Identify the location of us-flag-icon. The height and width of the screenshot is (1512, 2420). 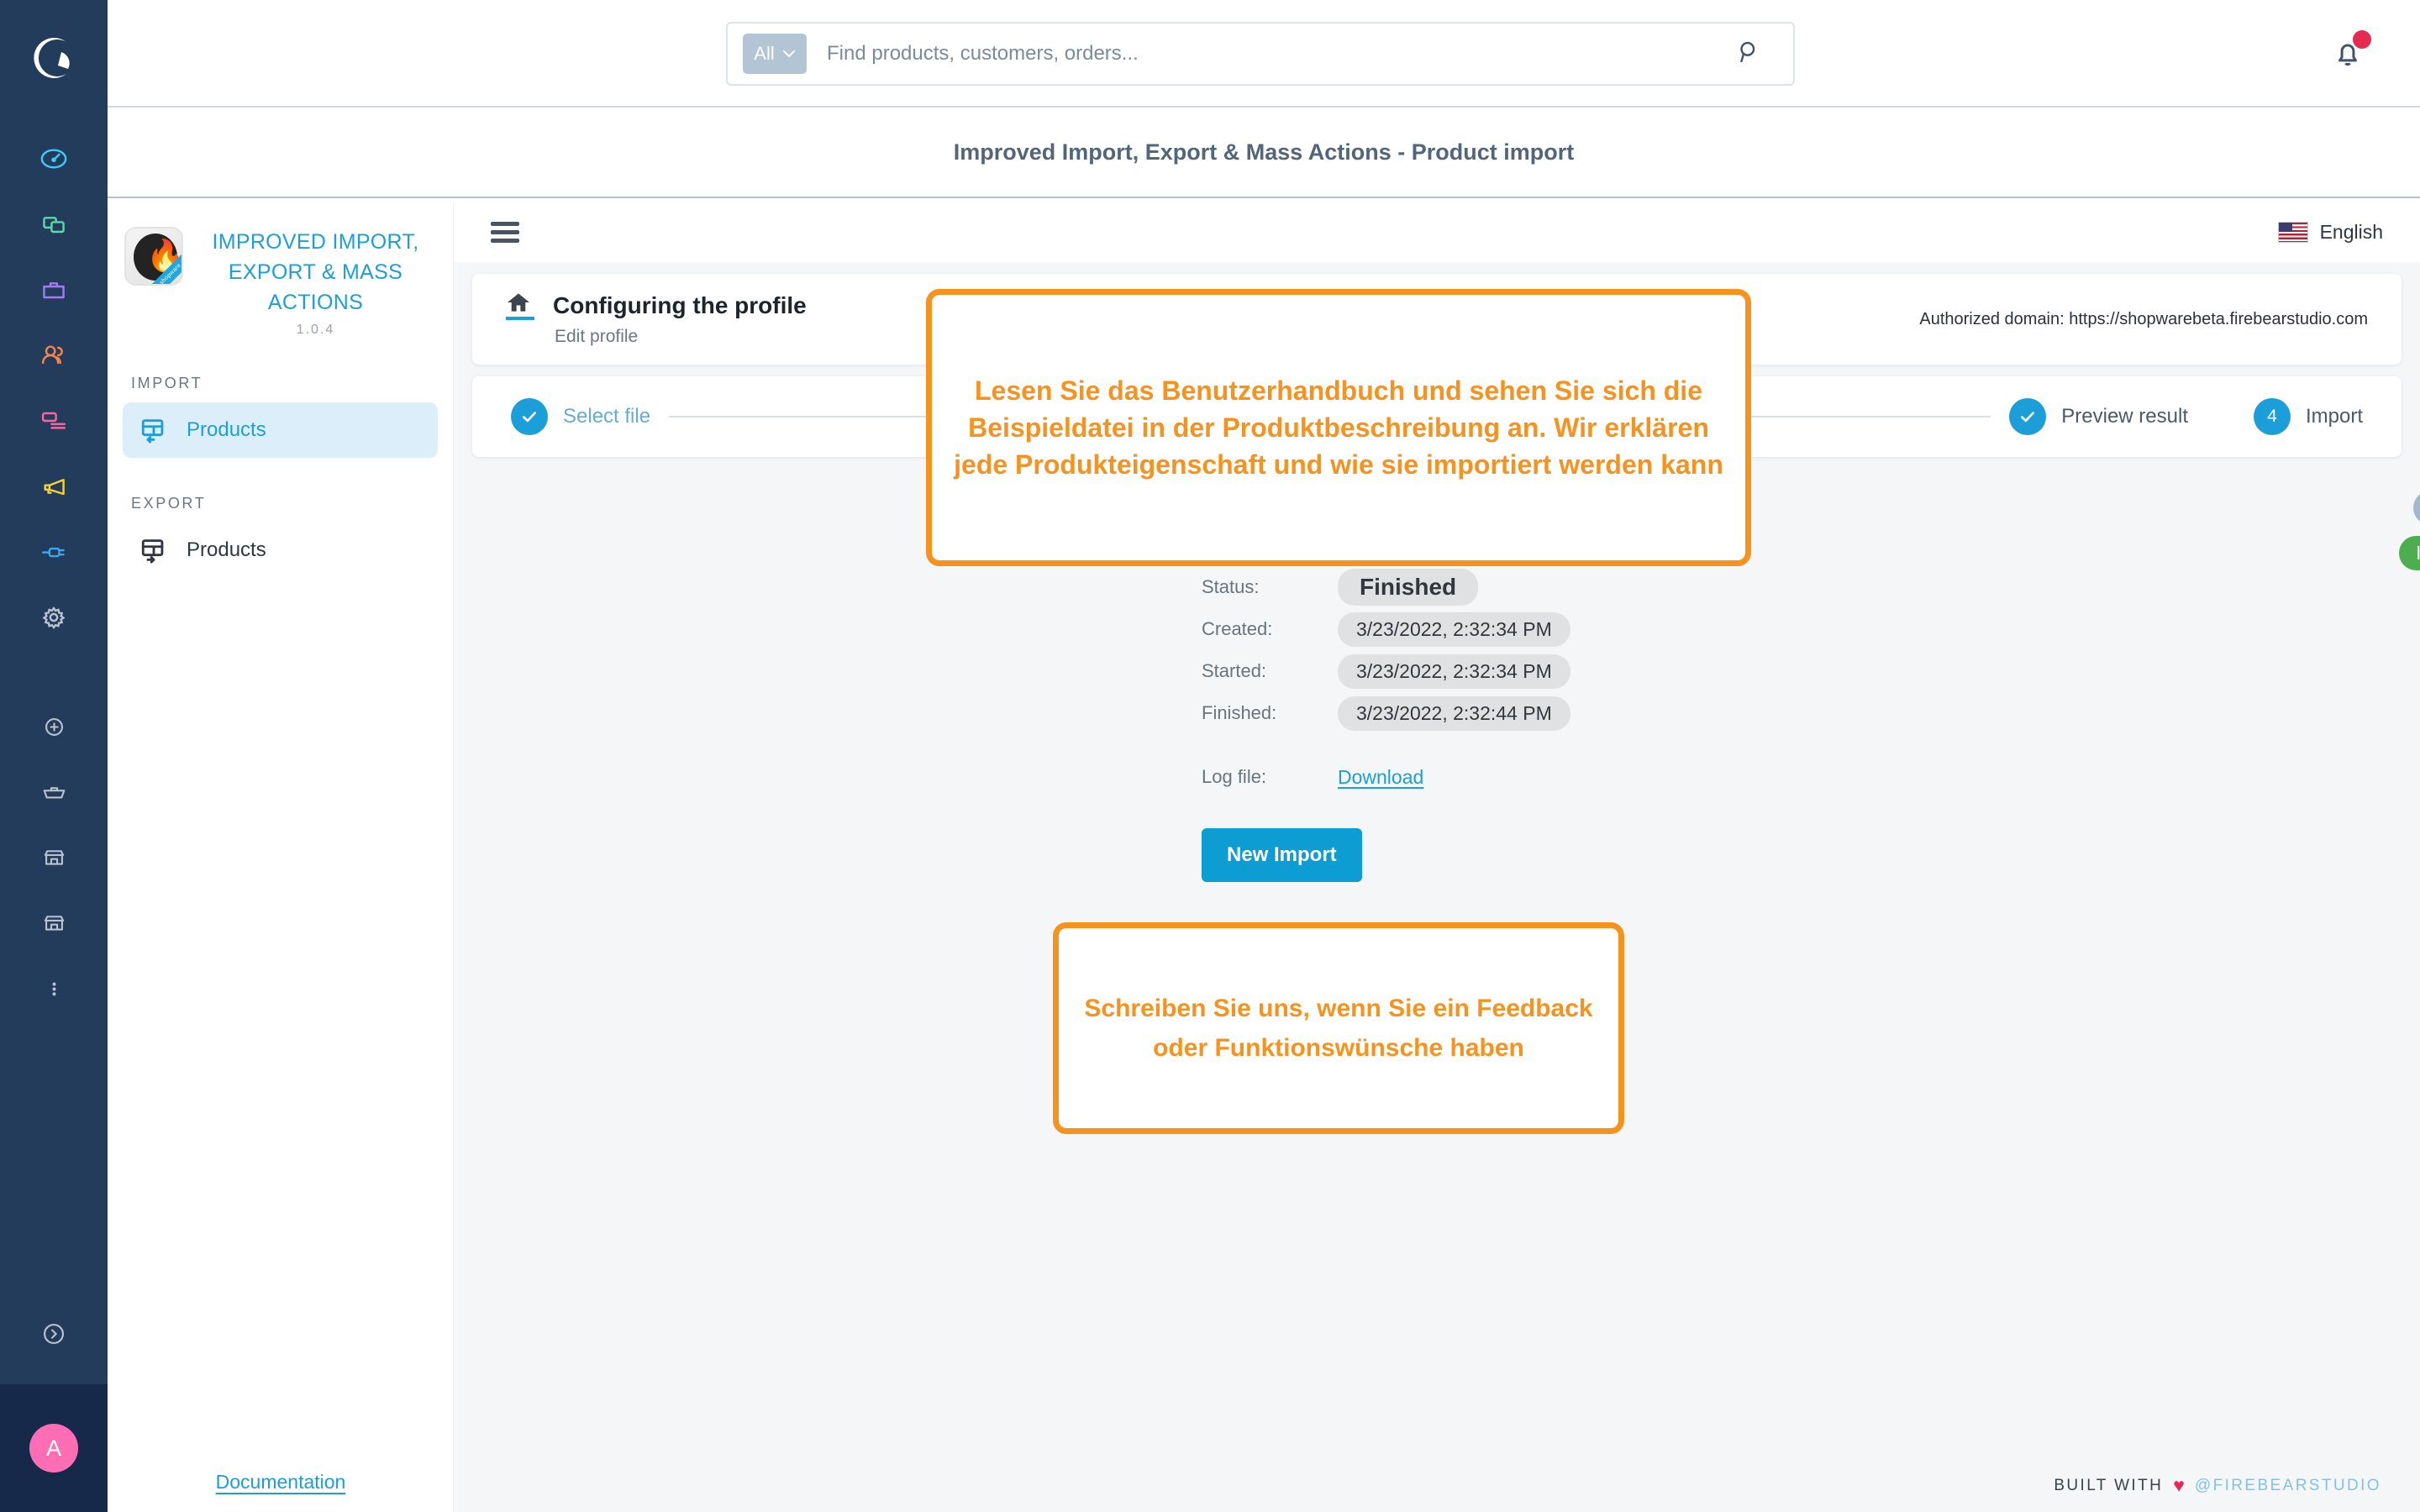
(2292, 232).